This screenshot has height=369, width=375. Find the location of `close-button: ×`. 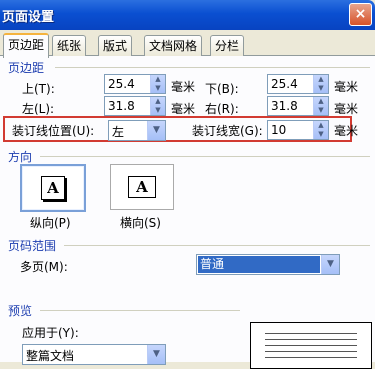

close-button: × is located at coordinates (360, 14).